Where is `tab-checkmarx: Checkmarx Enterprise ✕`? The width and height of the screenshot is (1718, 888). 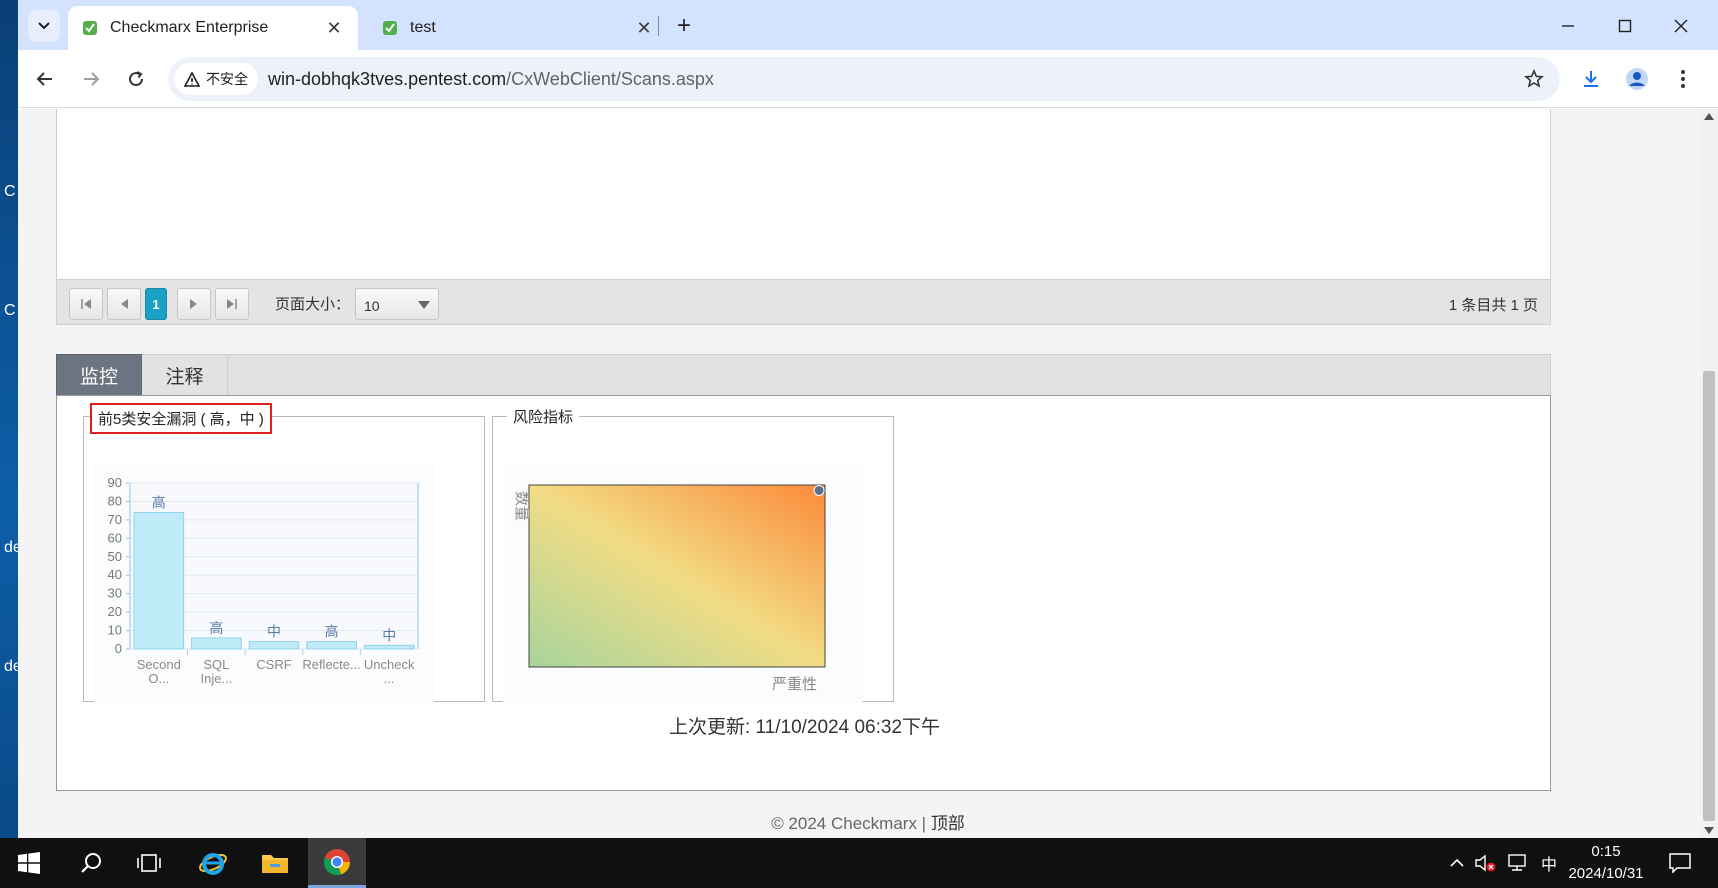
tab-checkmarx: Checkmarx Enterprise ✕ is located at coordinates (213, 28).